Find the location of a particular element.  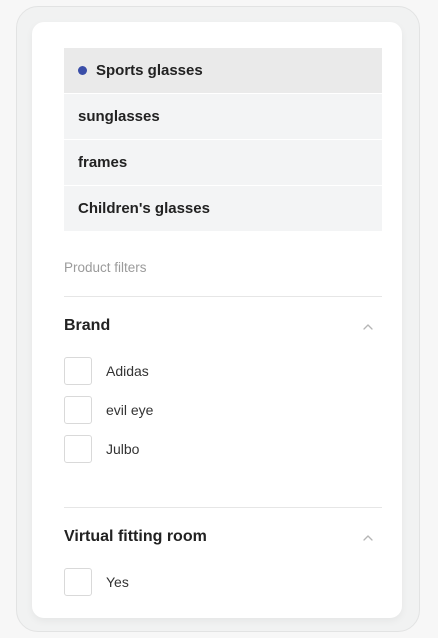

brand-option-evil-eye: evil eye is located at coordinates (108, 410).